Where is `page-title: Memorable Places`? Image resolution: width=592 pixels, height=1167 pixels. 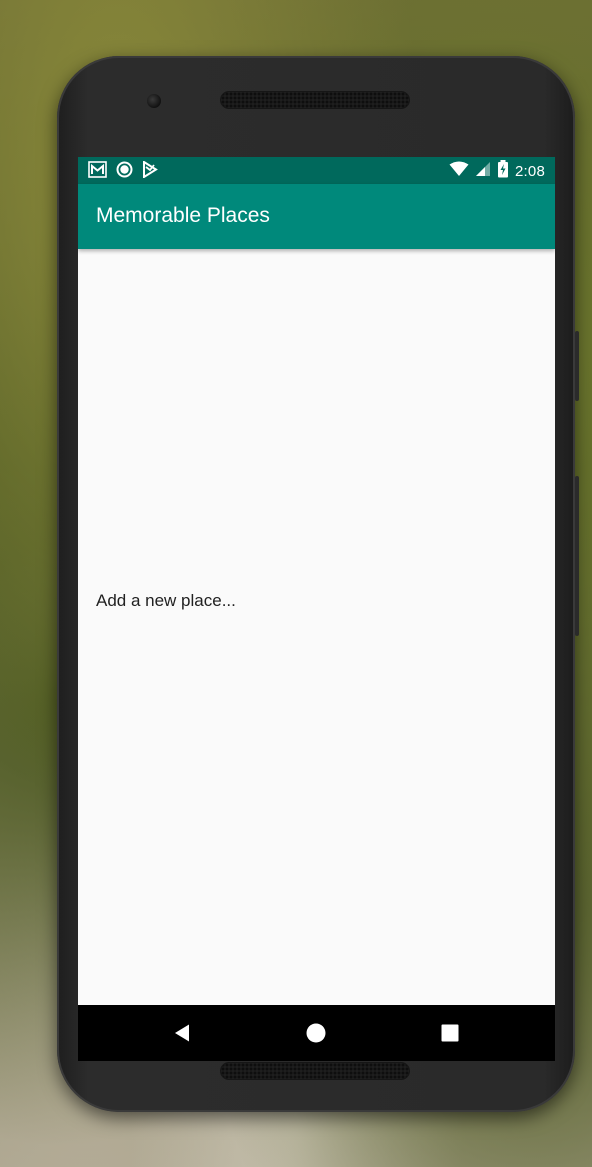
page-title: Memorable Places is located at coordinates (183, 215).